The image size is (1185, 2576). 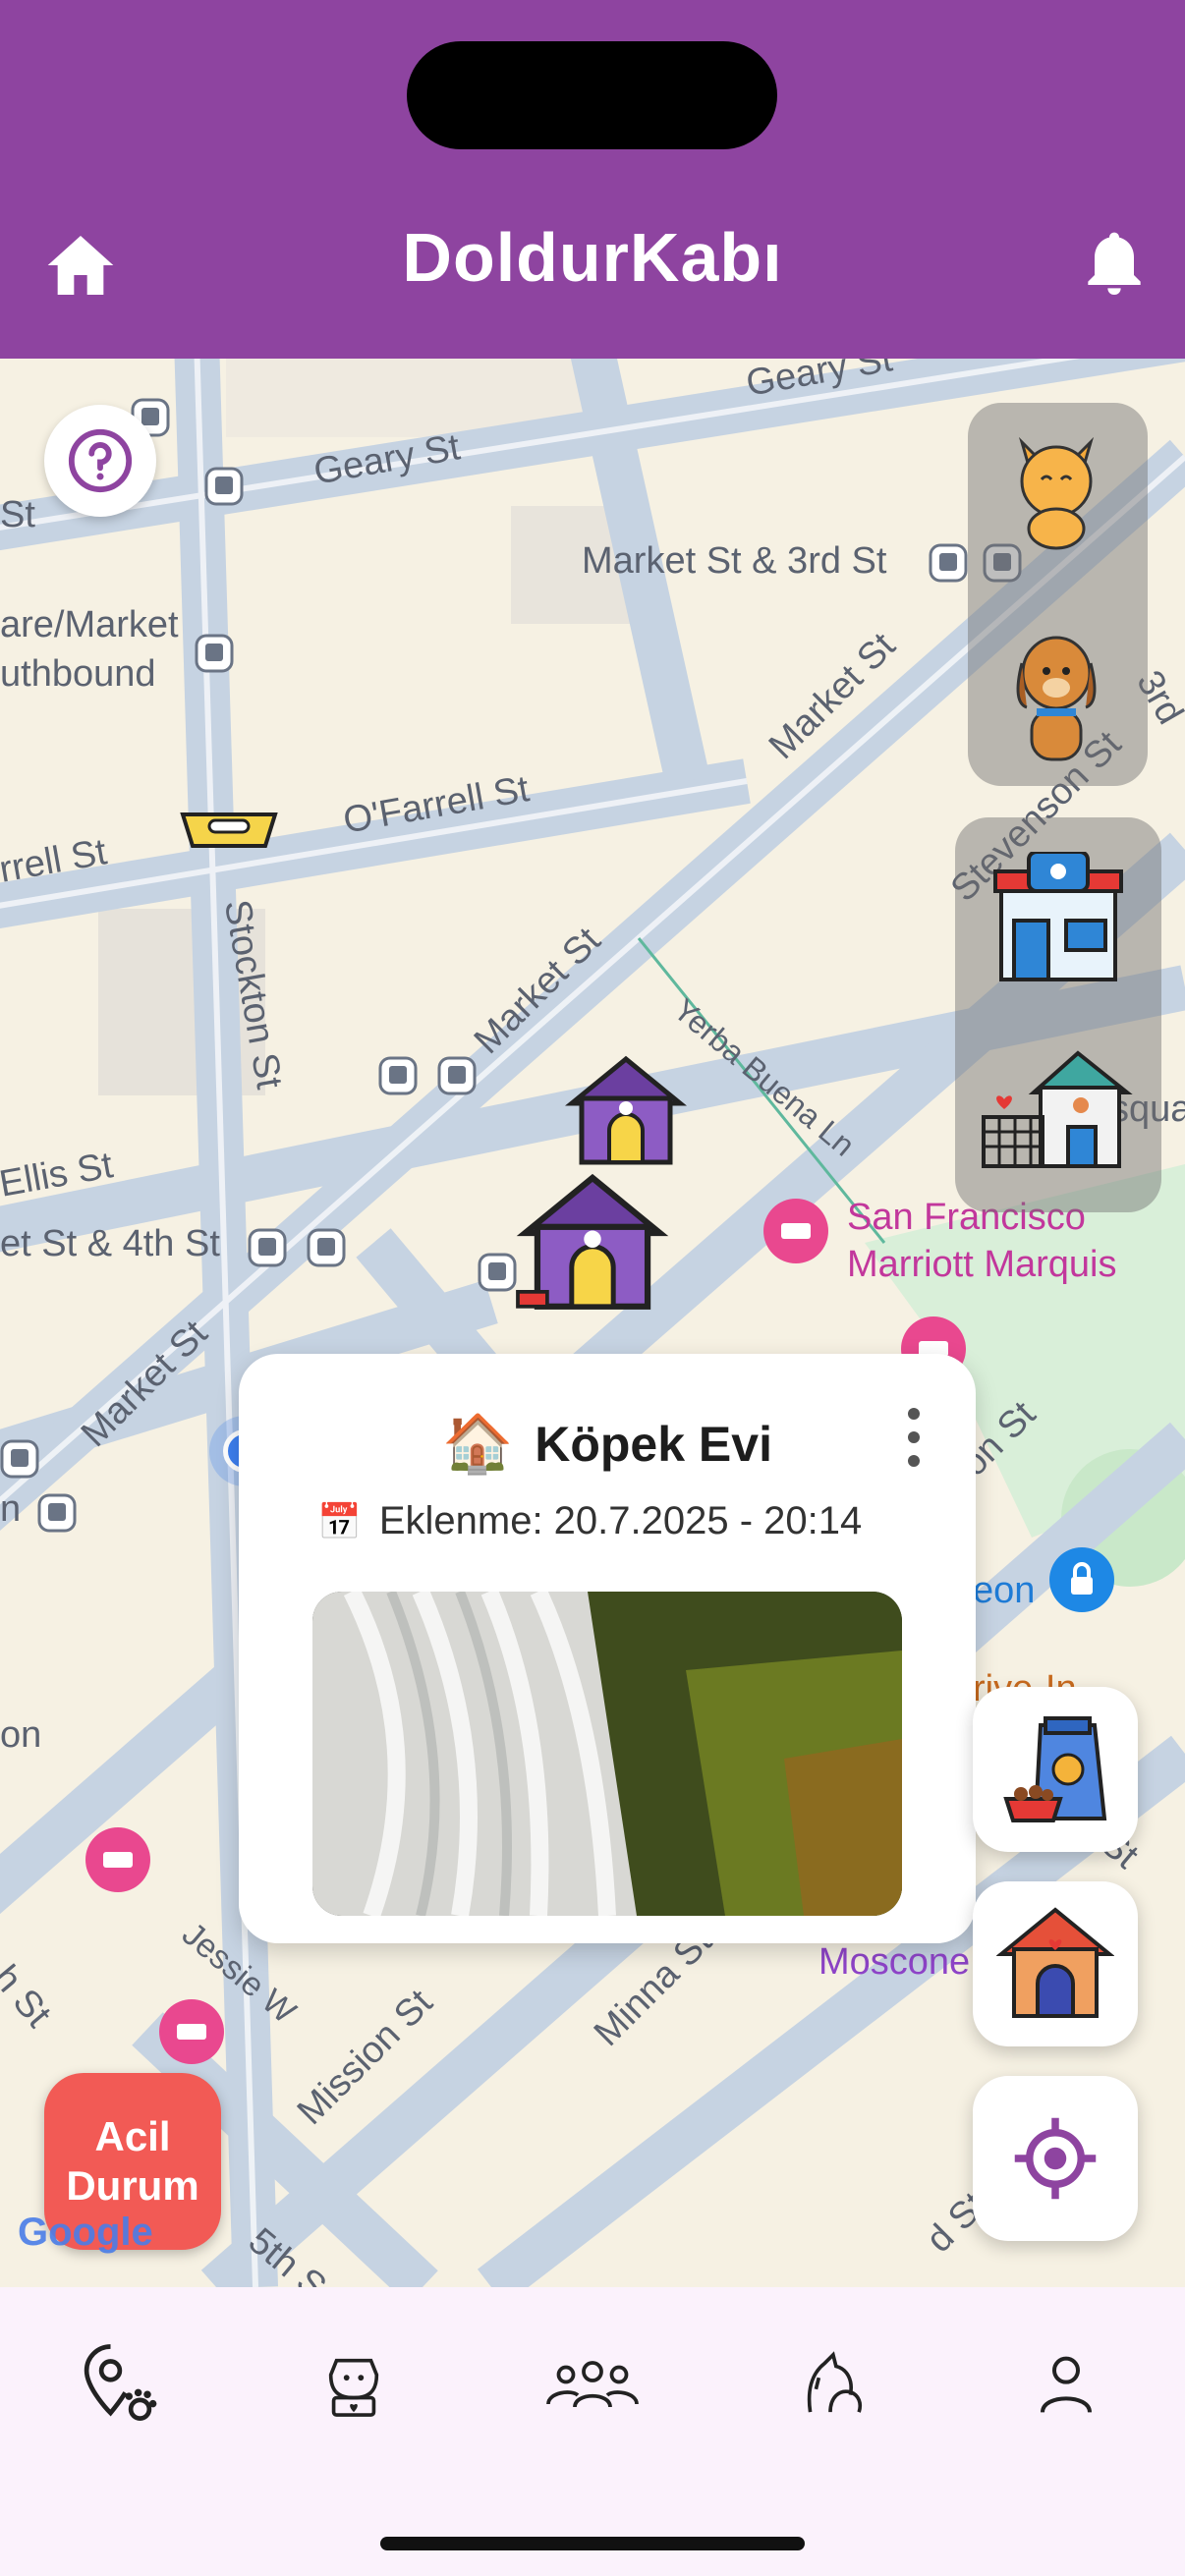 I want to click on bell-icon, so click(x=1115, y=265).